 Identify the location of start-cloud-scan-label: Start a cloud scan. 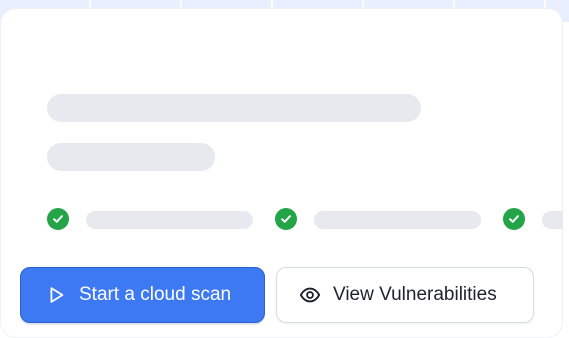
(155, 294).